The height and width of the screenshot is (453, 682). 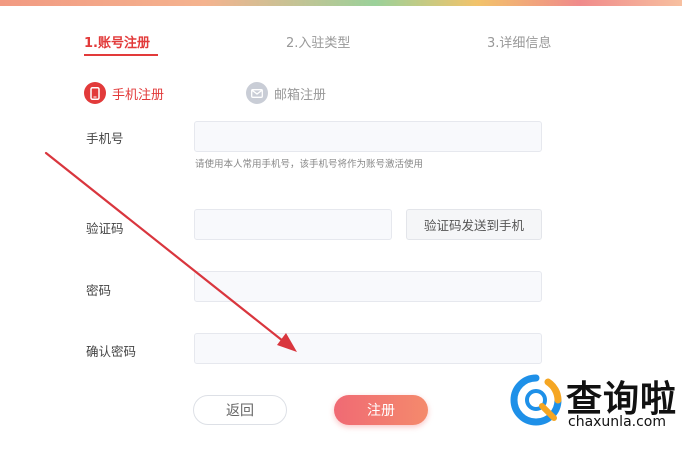 What do you see at coordinates (99, 290) in the screenshot?
I see `password-label: 密码` at bounding box center [99, 290].